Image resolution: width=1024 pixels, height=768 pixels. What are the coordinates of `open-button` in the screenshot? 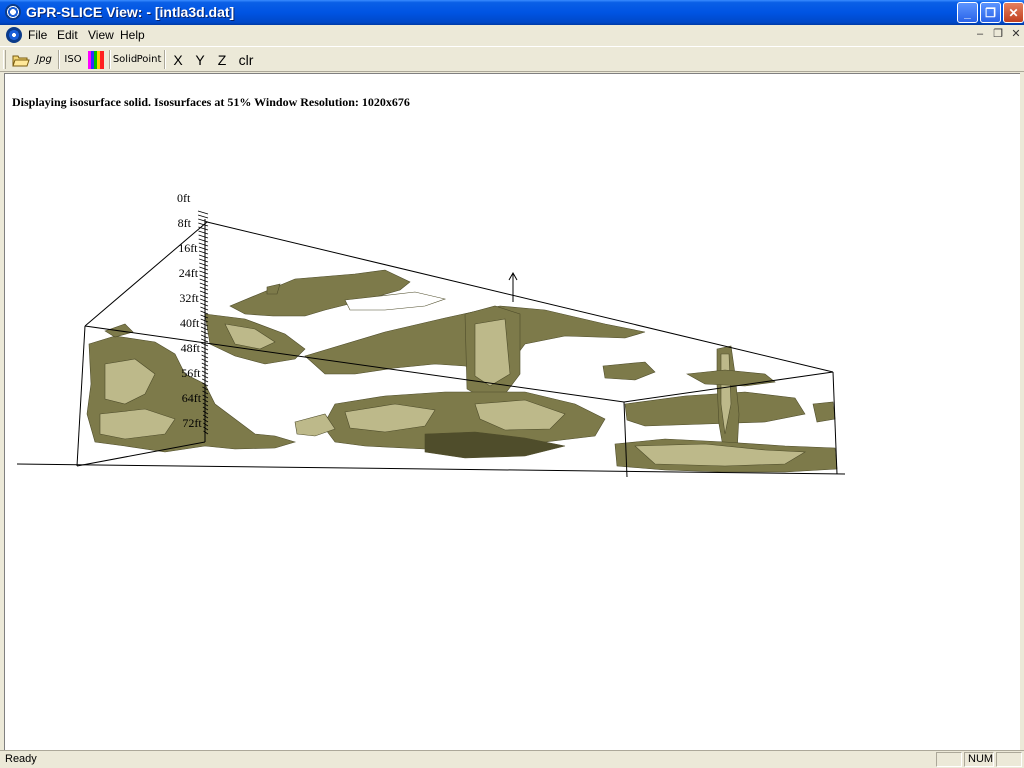 It's located at (21, 59).